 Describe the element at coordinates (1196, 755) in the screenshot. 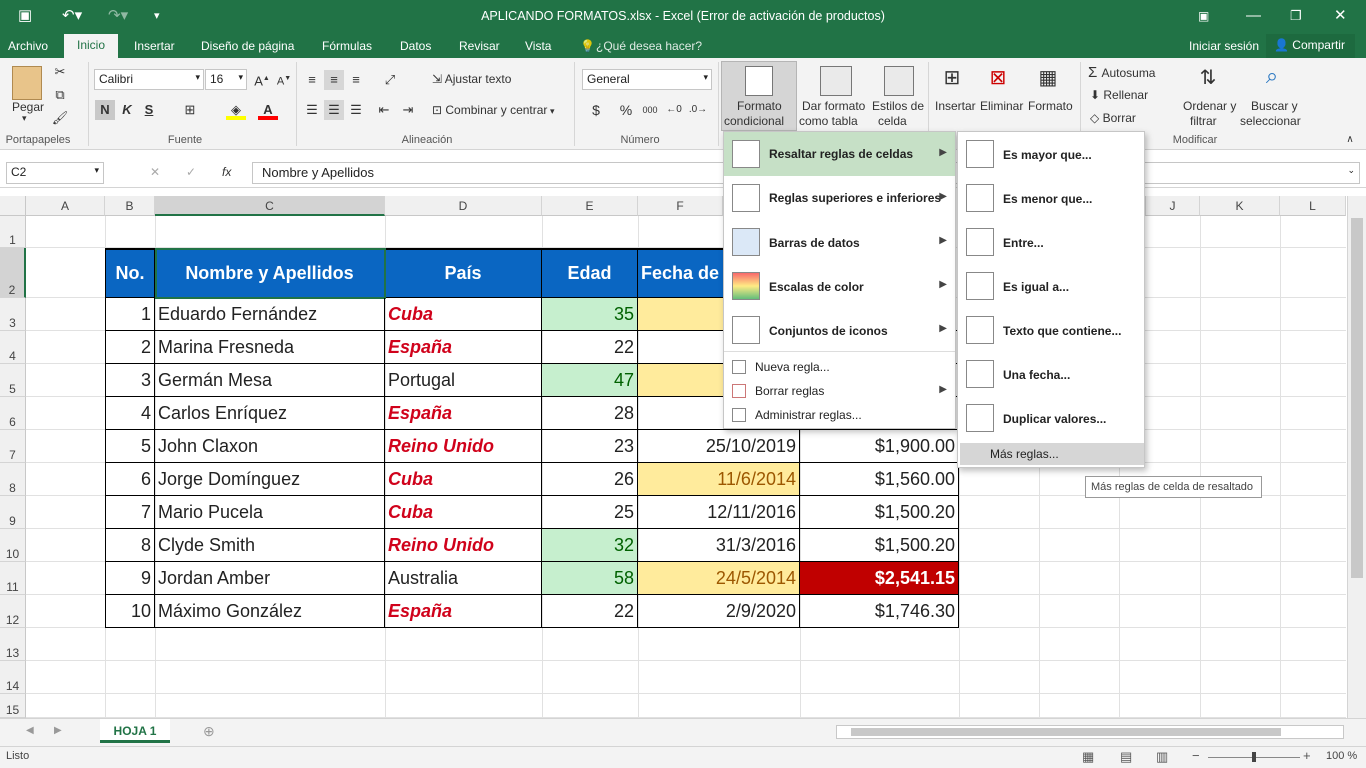

I see `zoom-out-icon: −` at that location.